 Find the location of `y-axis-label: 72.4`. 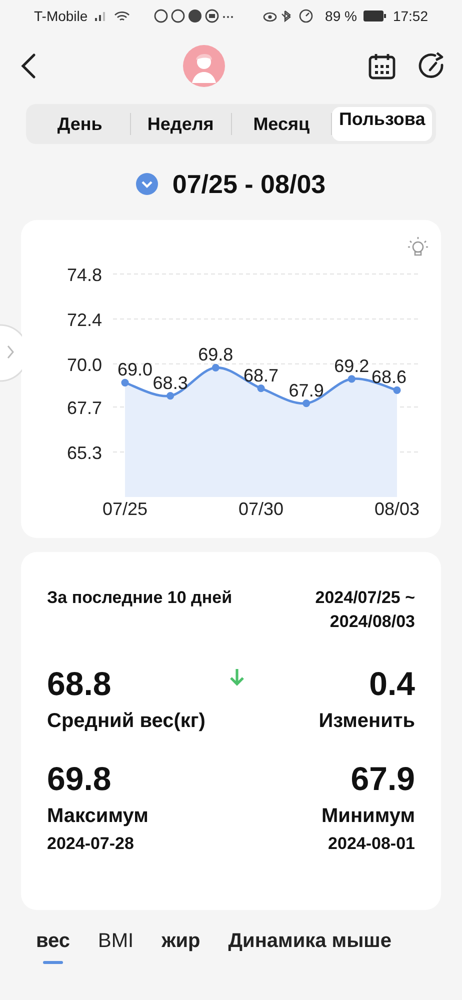

y-axis-label: 72.4 is located at coordinates (84, 320).